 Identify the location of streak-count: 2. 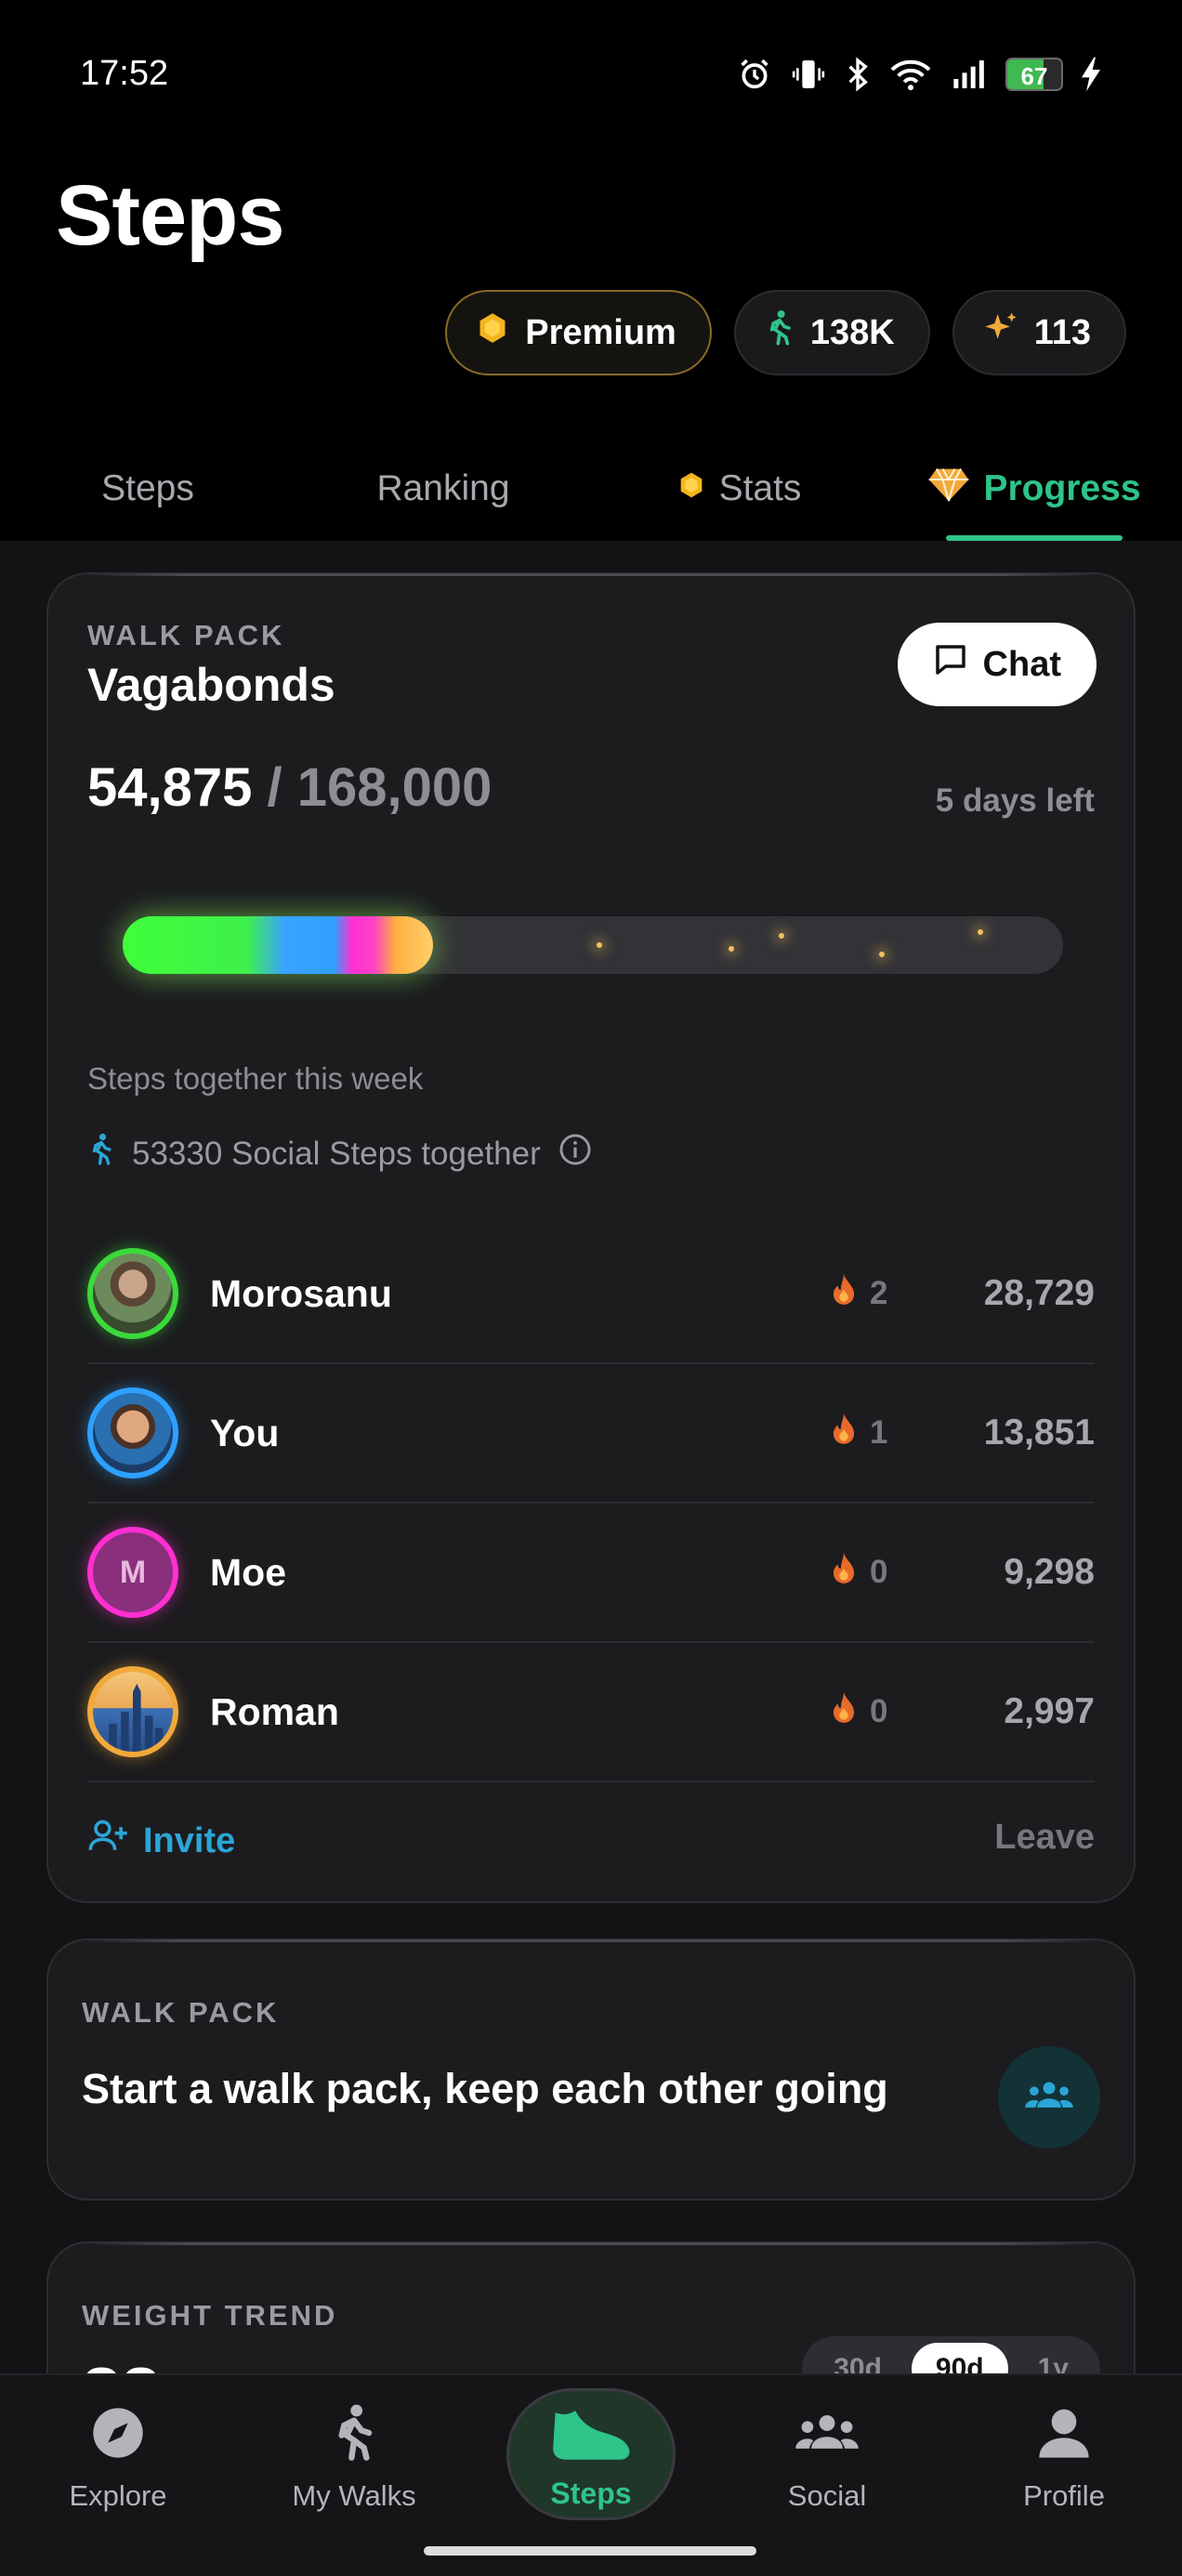
(879, 1293).